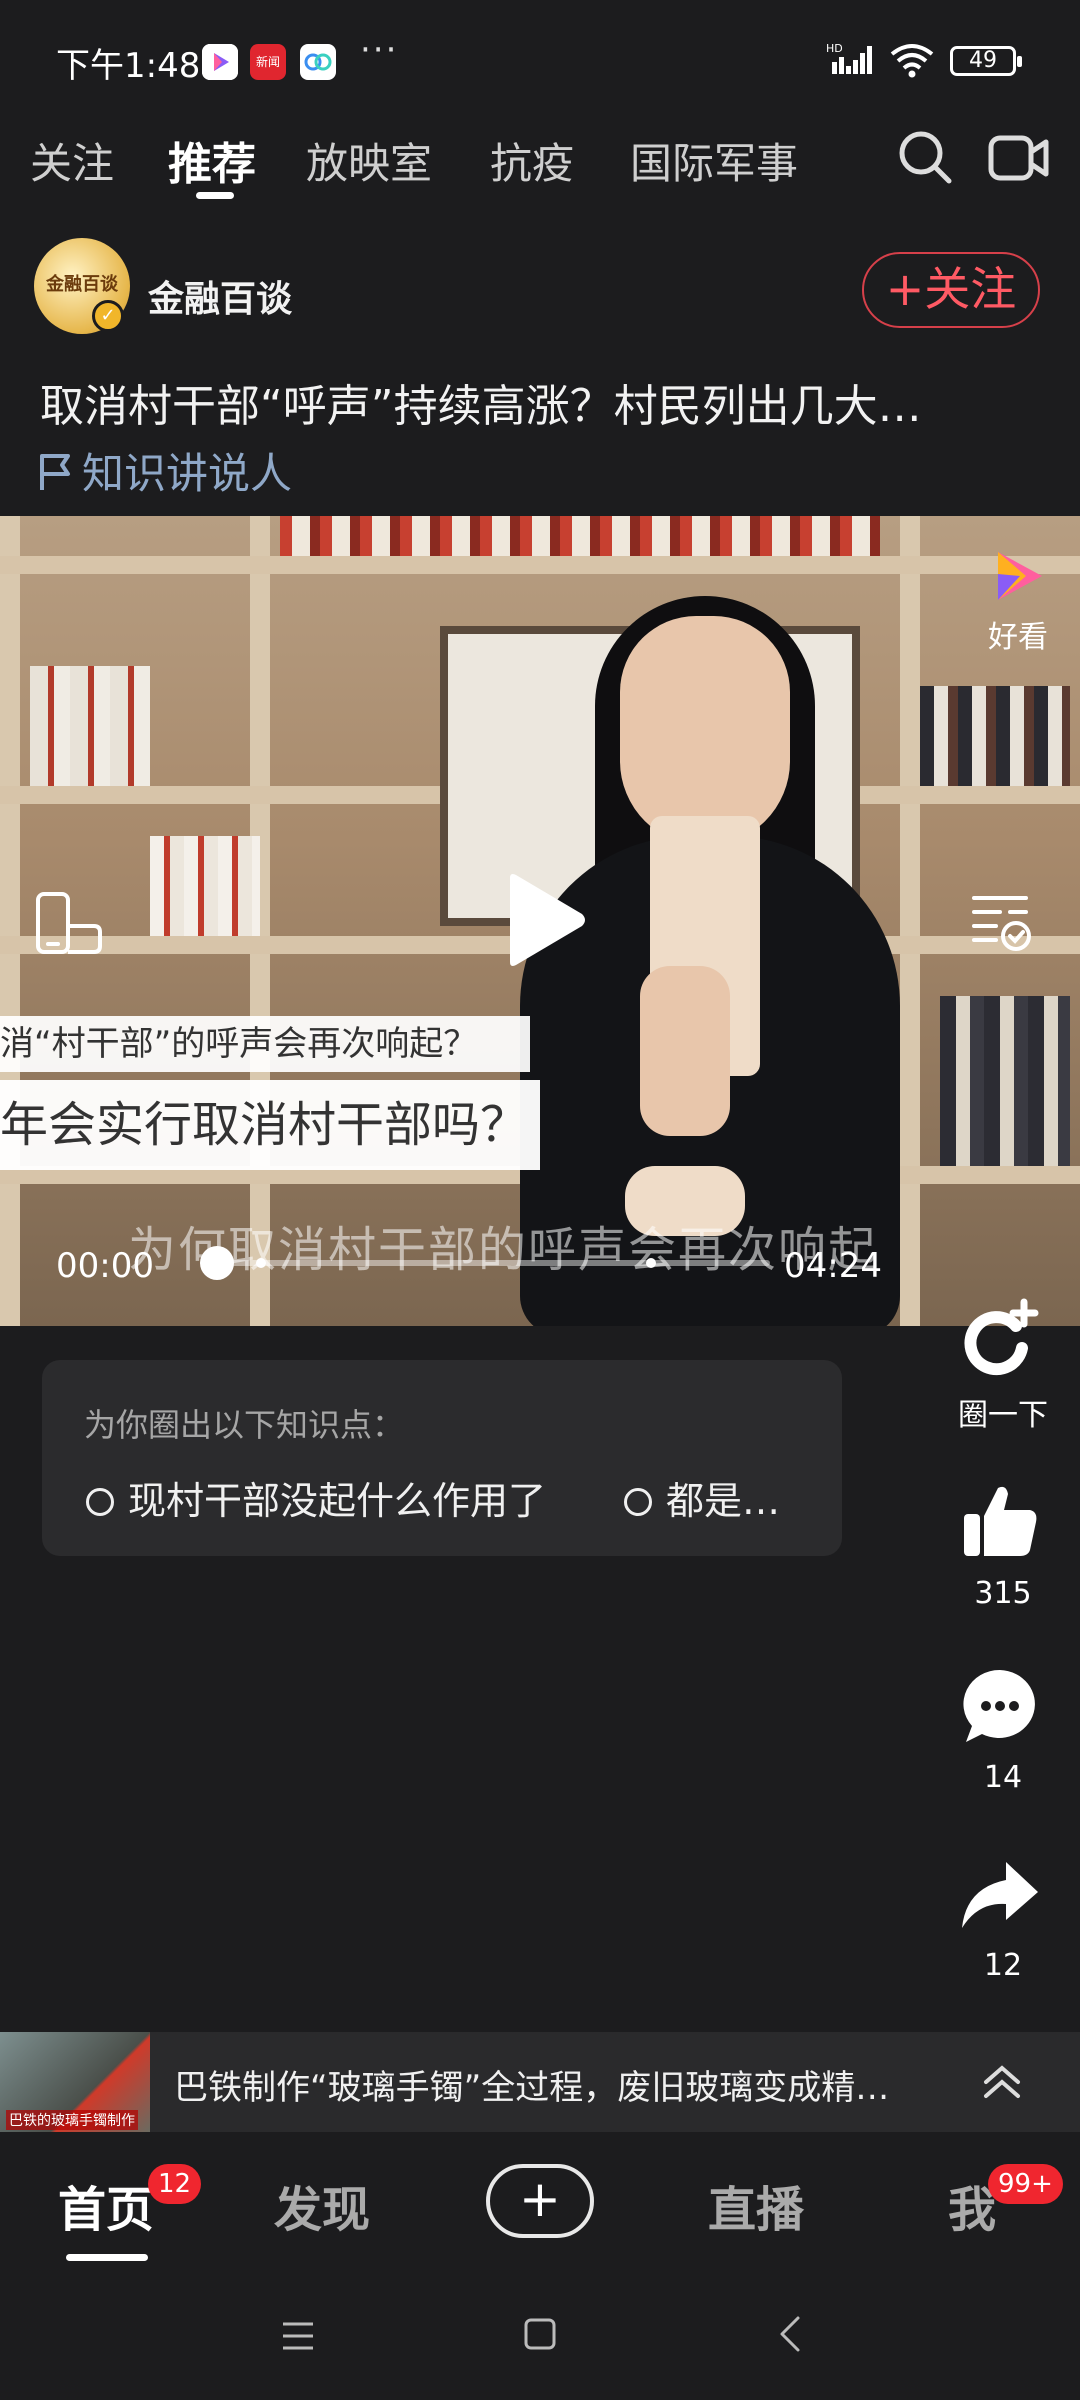  What do you see at coordinates (379, 50) in the screenshot?
I see `more-notifications-icon: ···` at bounding box center [379, 50].